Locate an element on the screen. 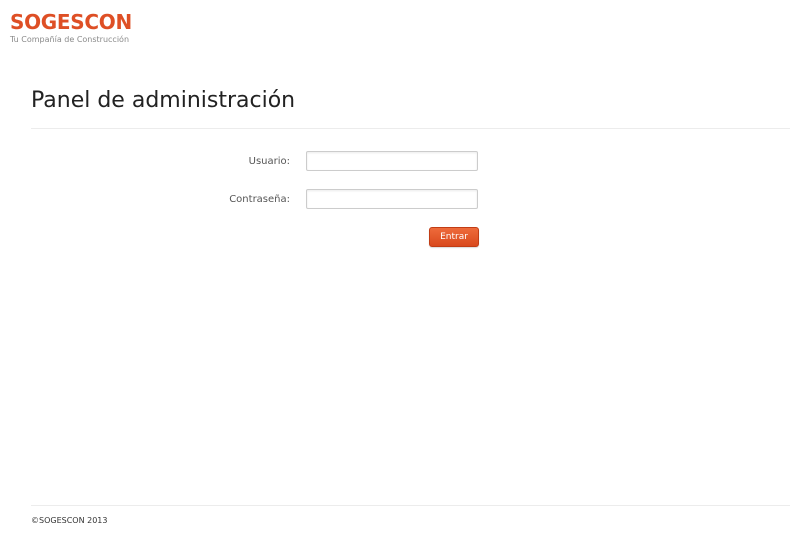  title-divider is located at coordinates (410, 128).